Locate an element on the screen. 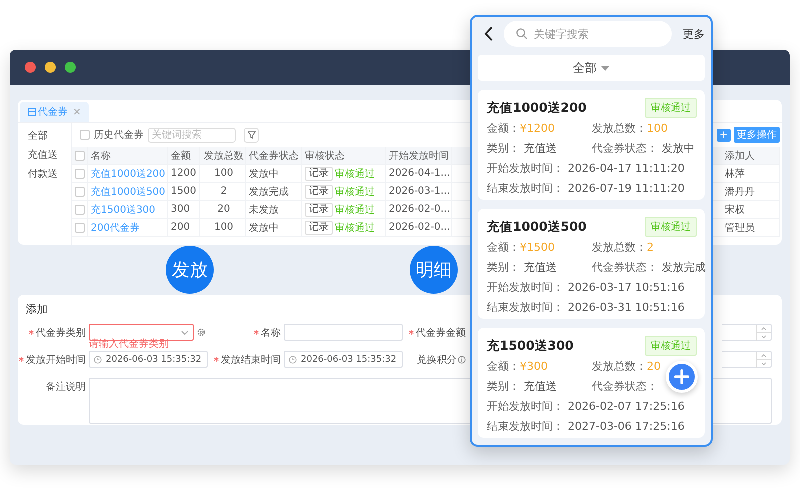 Image resolution: width=800 pixels, height=500 pixels. voucher-card: 充值1000送200 审核通过 金额：¥1200 发放总数：100 类别： 充值送 代金券状态： 发放中 开始发放时间： 2026-04-17 11:11:20 结束发放时间： 2026-07-19 11:11:20 is located at coordinates (591, 145).